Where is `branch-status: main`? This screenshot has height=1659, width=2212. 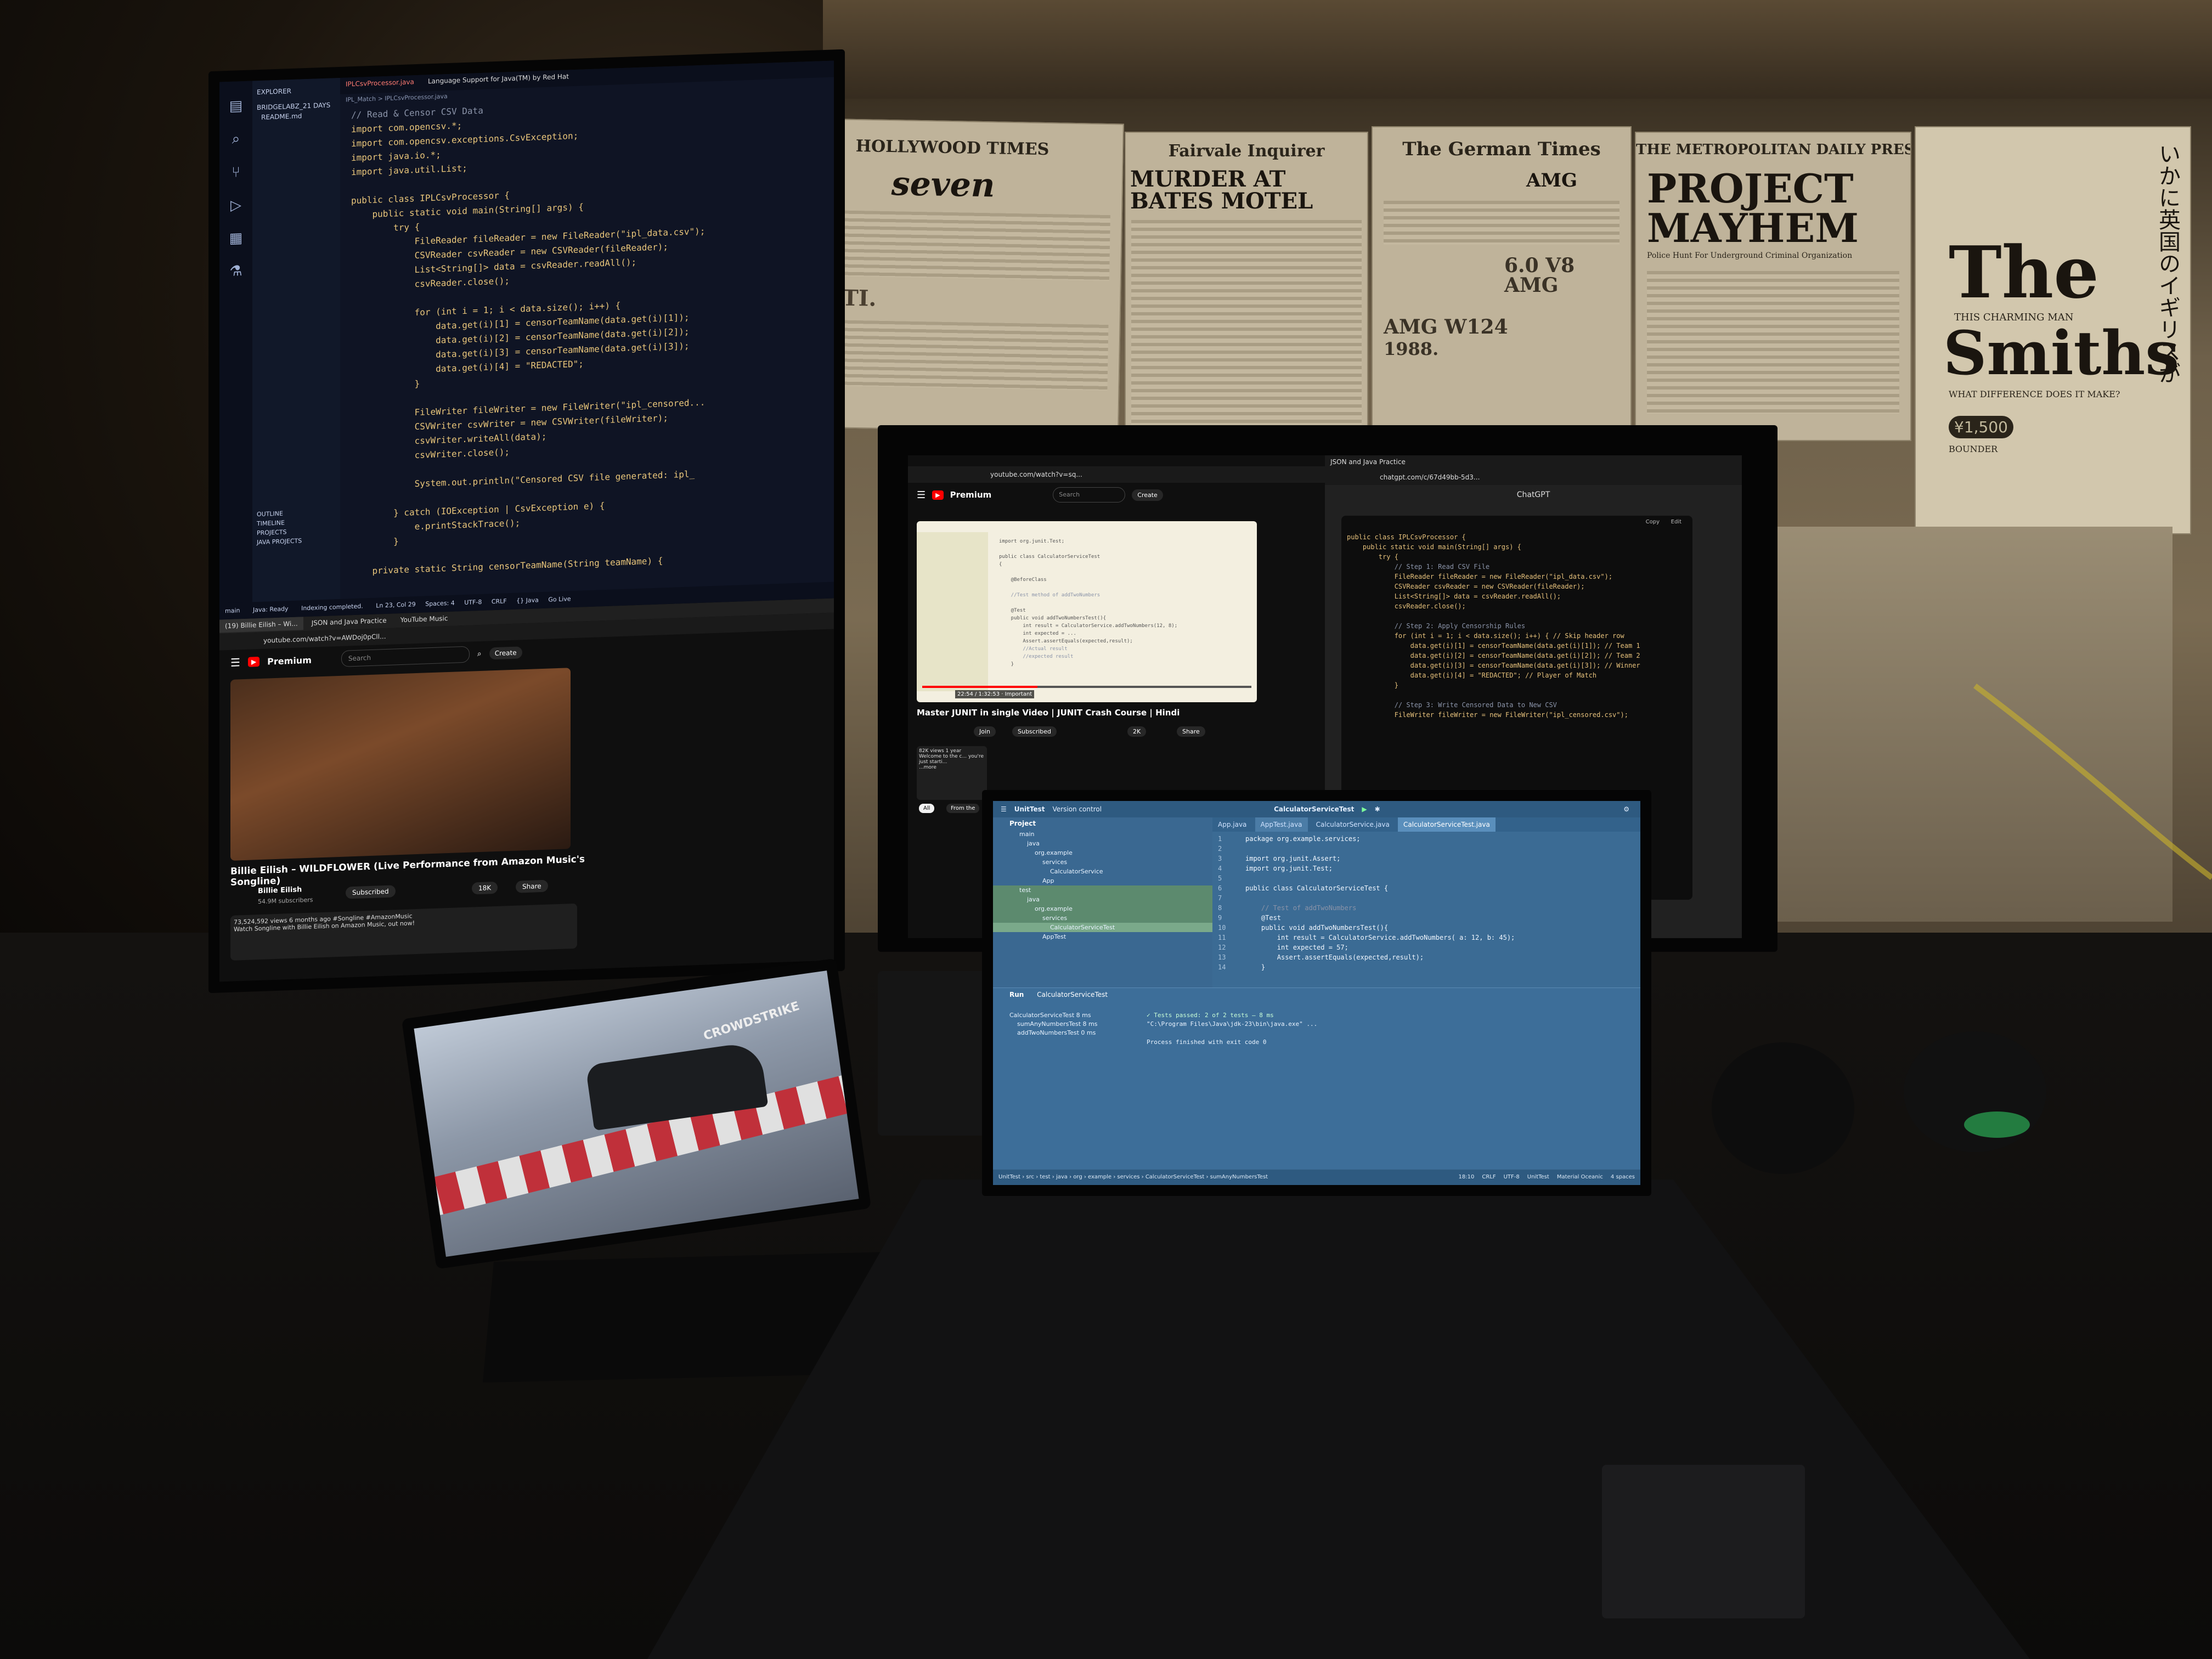
branch-status: main is located at coordinates (232, 610).